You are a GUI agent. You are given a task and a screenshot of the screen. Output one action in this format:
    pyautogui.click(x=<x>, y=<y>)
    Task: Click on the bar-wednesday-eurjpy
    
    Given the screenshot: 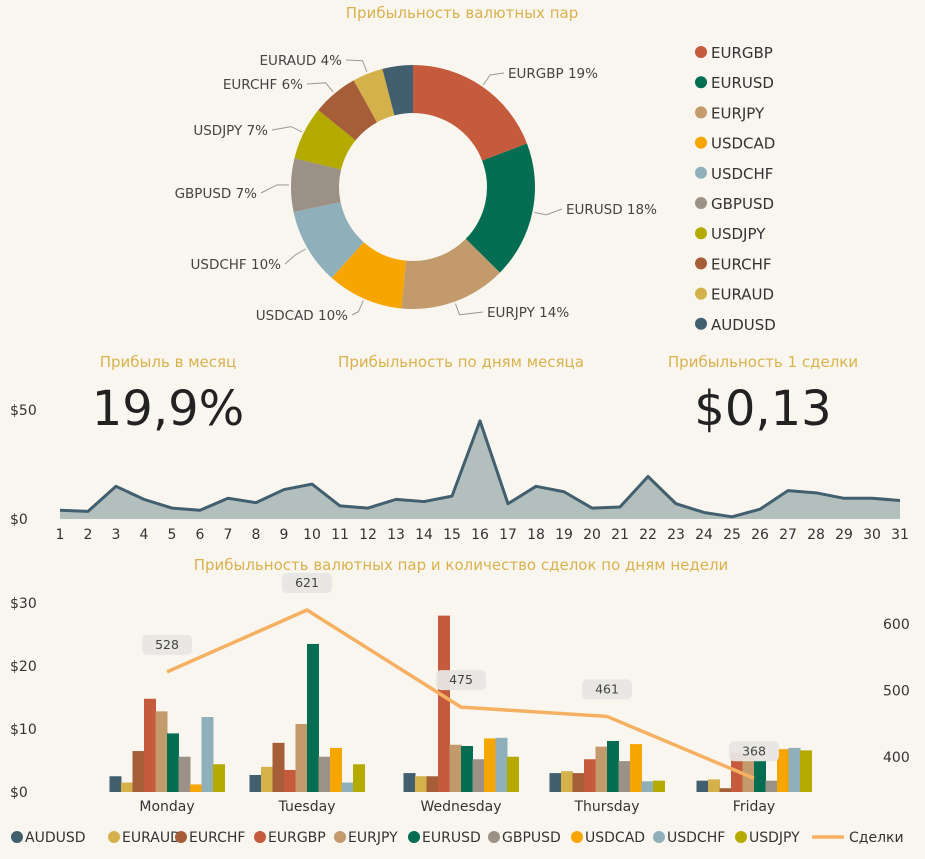 What is the action you would take?
    pyautogui.click(x=455, y=768)
    